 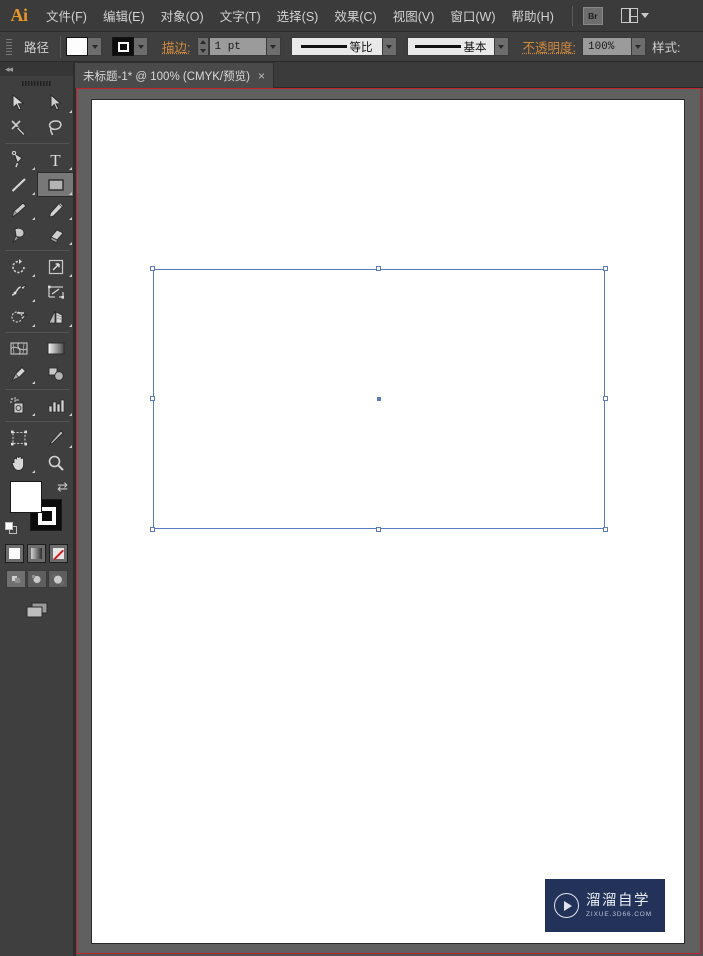 I want to click on pencil-tool, so click(x=55, y=209).